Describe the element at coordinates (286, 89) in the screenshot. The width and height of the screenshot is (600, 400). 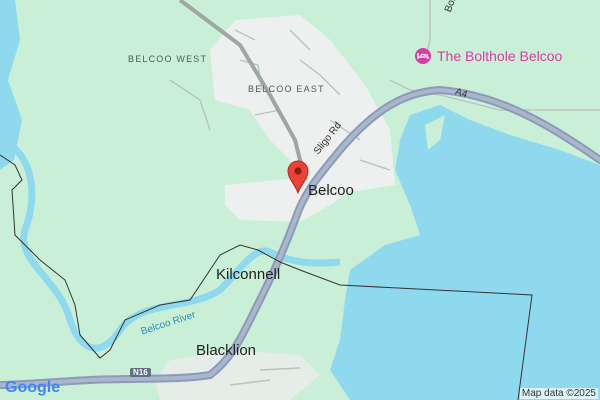
I see `place-label-belcoo-east: BELCOO EAST` at that location.